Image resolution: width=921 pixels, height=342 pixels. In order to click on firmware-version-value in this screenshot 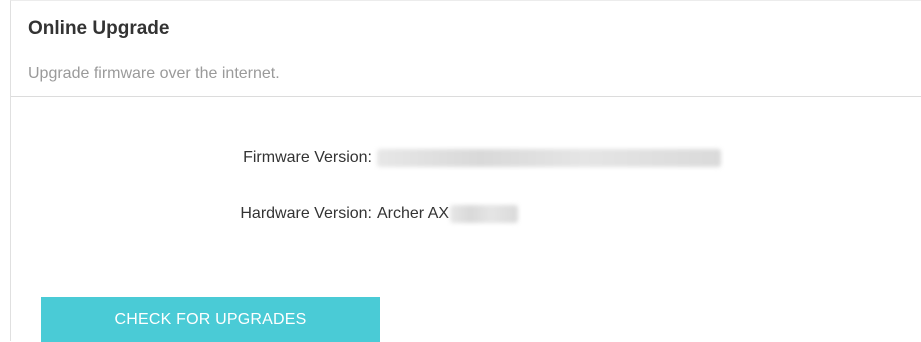, I will do `click(549, 158)`.